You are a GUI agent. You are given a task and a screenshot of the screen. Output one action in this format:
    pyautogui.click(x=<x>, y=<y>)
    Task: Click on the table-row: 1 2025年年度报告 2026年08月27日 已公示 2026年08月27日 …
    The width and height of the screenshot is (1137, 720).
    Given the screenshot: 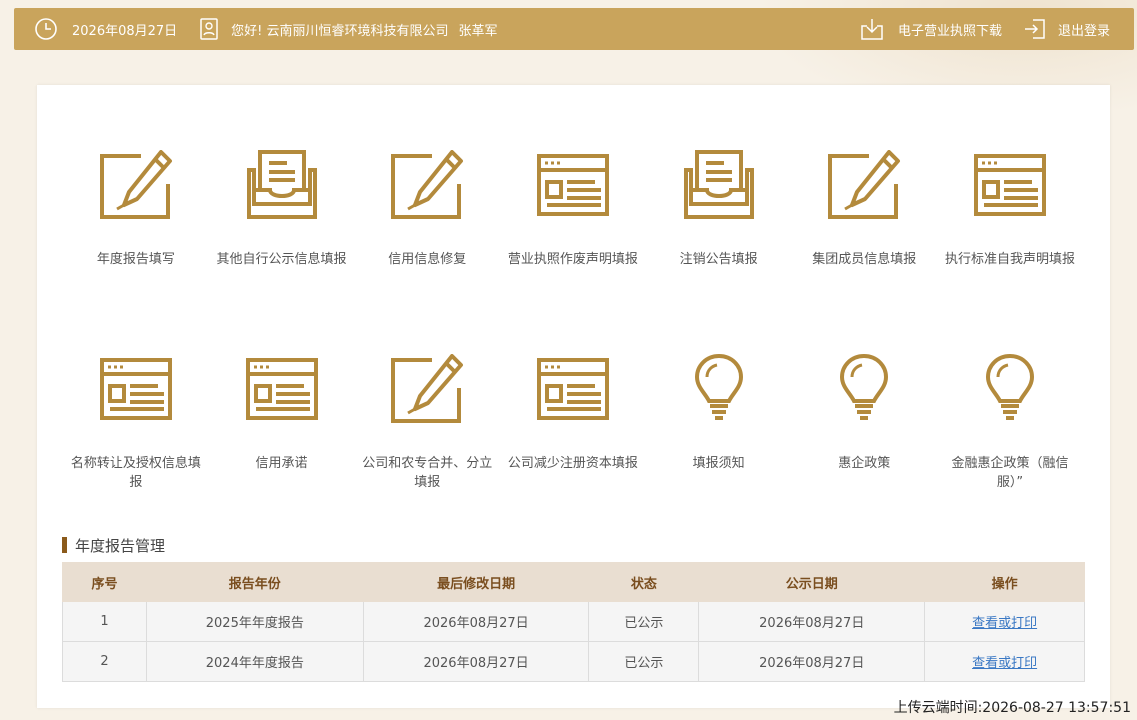 What is the action you would take?
    pyautogui.click(x=573, y=621)
    